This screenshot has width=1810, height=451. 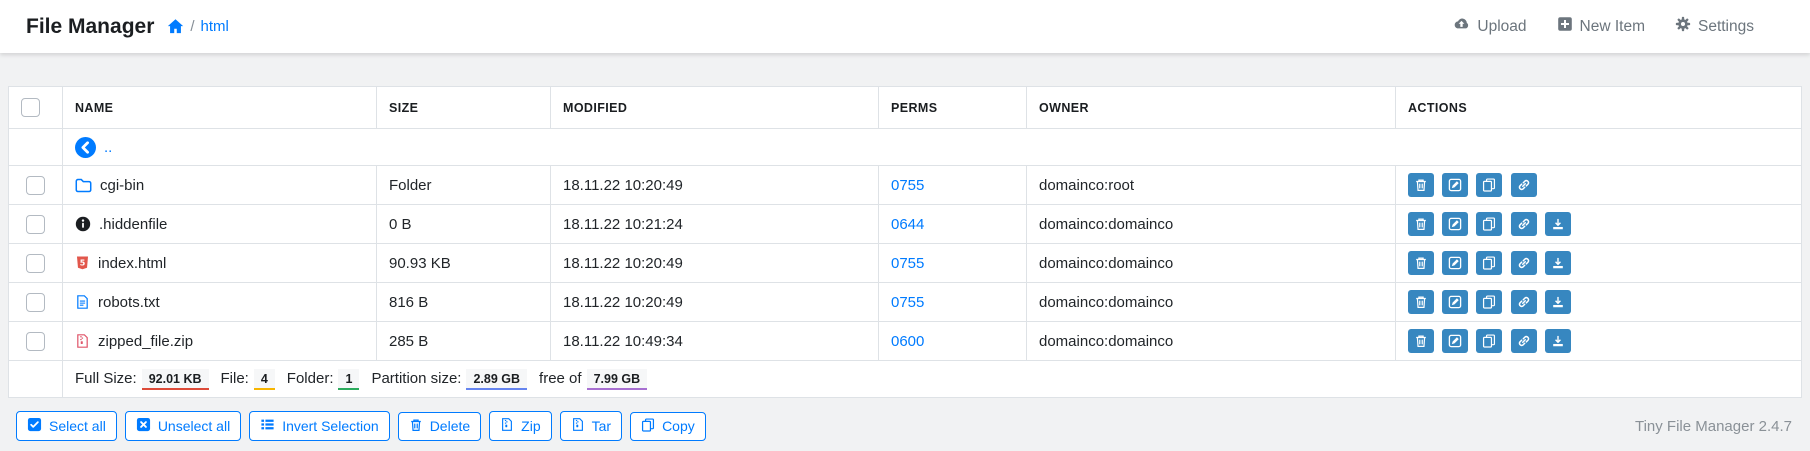 What do you see at coordinates (106, 378) in the screenshot?
I see `full-size-label: Full Size:` at bounding box center [106, 378].